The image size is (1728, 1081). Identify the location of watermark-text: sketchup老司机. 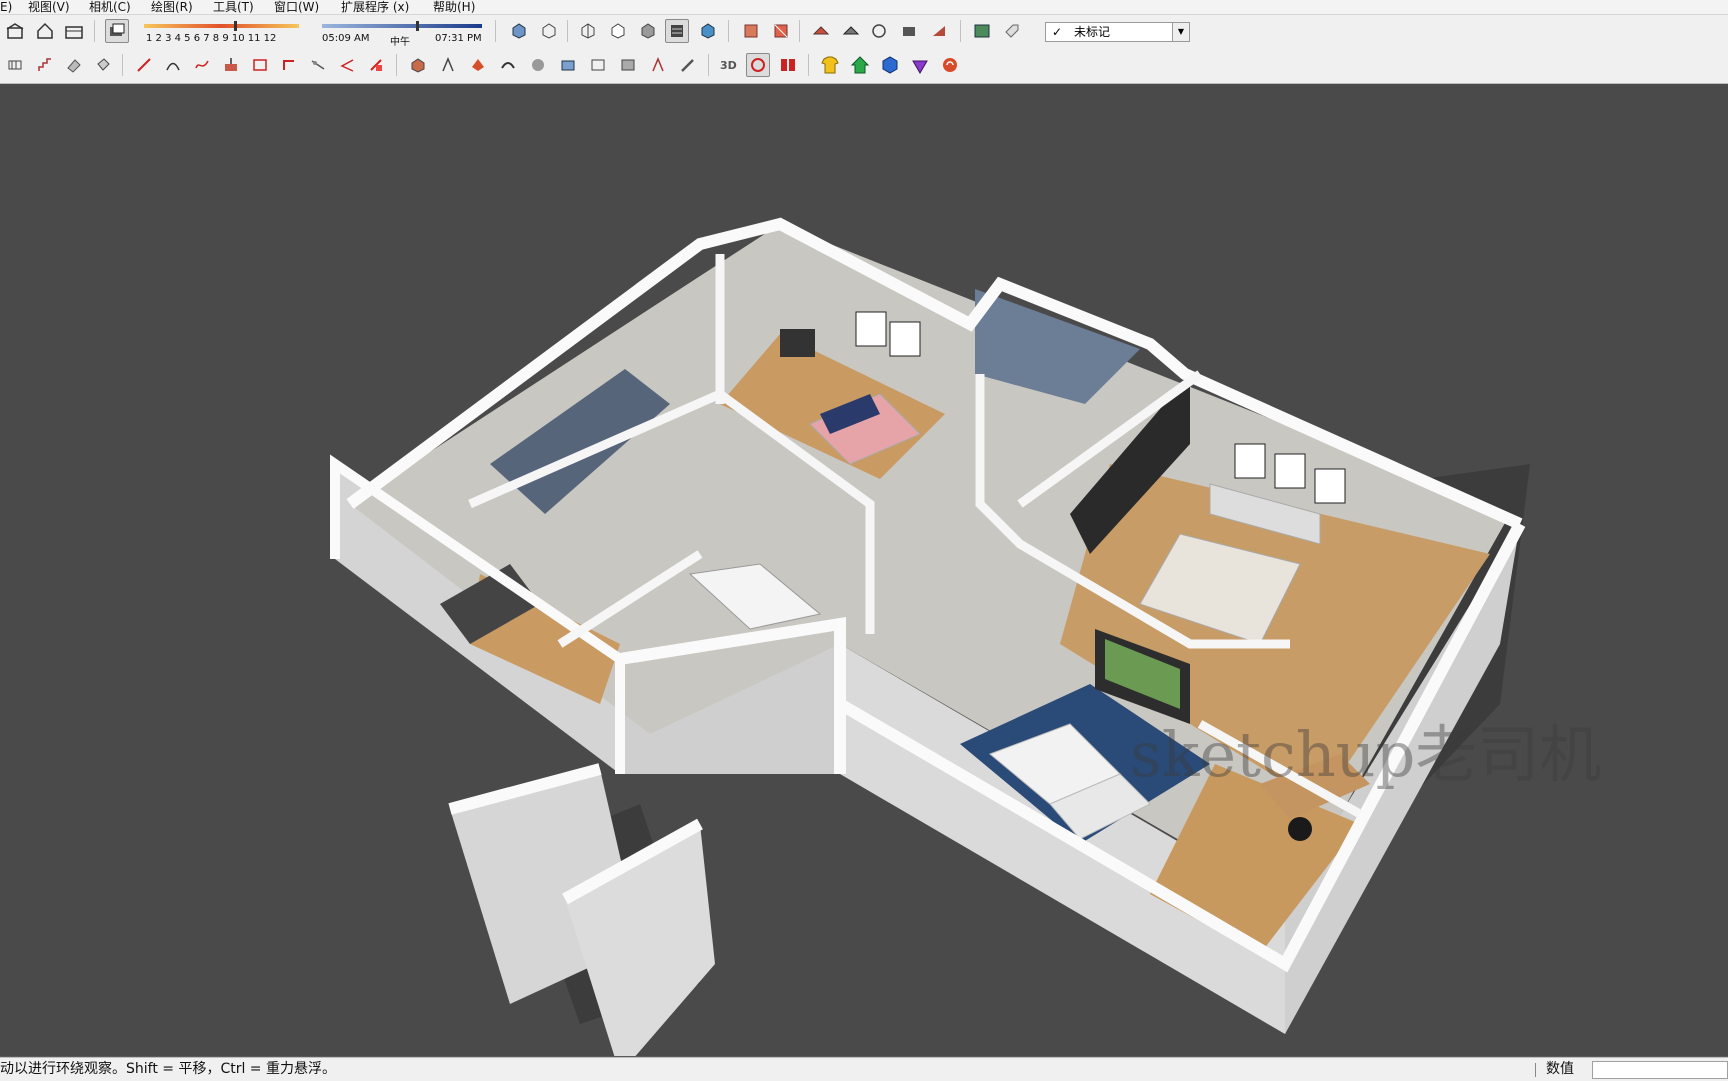
(1366, 754).